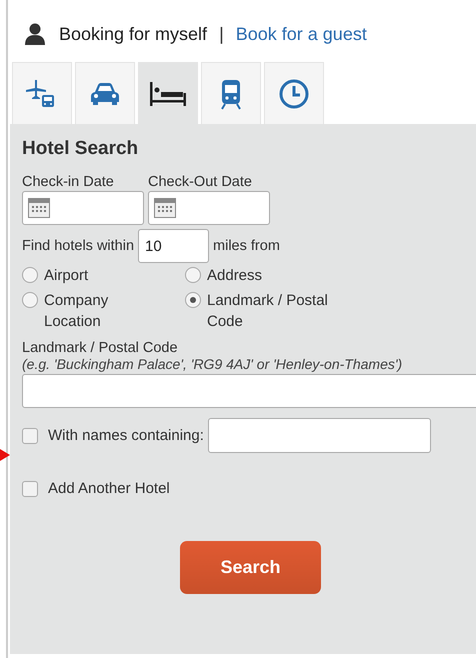  I want to click on bed-icon, so click(168, 94).